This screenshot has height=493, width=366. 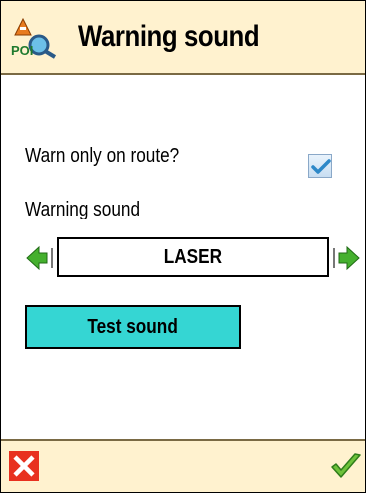 What do you see at coordinates (24, 466) in the screenshot?
I see `cancel-icon` at bounding box center [24, 466].